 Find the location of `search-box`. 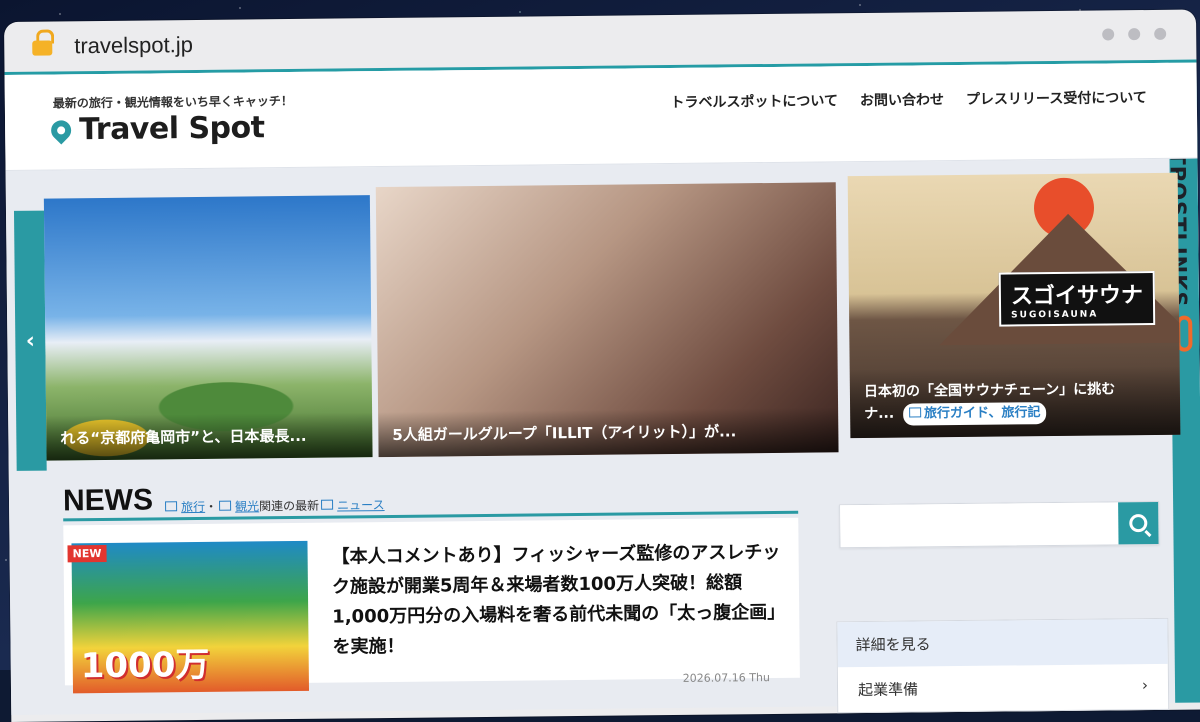

search-box is located at coordinates (999, 524).